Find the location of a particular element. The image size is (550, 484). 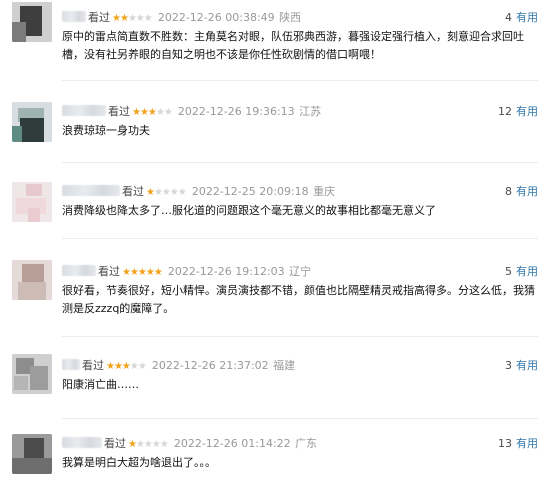

review-meta: 看过 ★★★★★ 2022-12-26 00:38:49 陕西 is located at coordinates (181, 18).